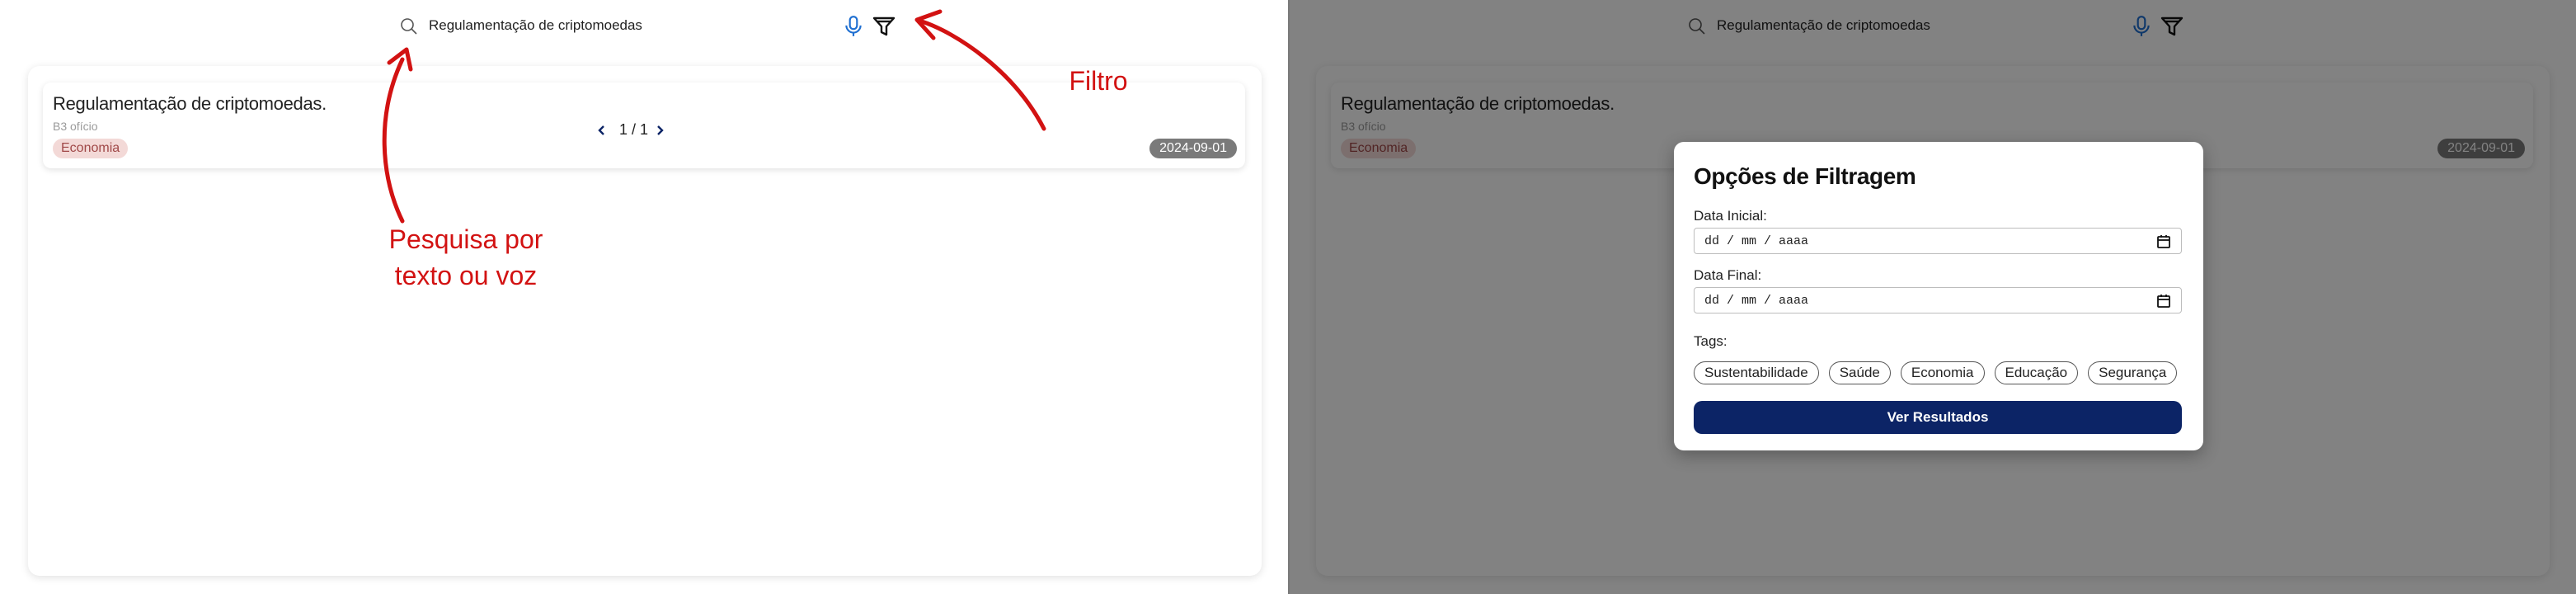 Image resolution: width=2576 pixels, height=594 pixels. Describe the element at coordinates (1756, 301) in the screenshot. I see `end-date-placeholder: dd / mm / aaaa` at that location.